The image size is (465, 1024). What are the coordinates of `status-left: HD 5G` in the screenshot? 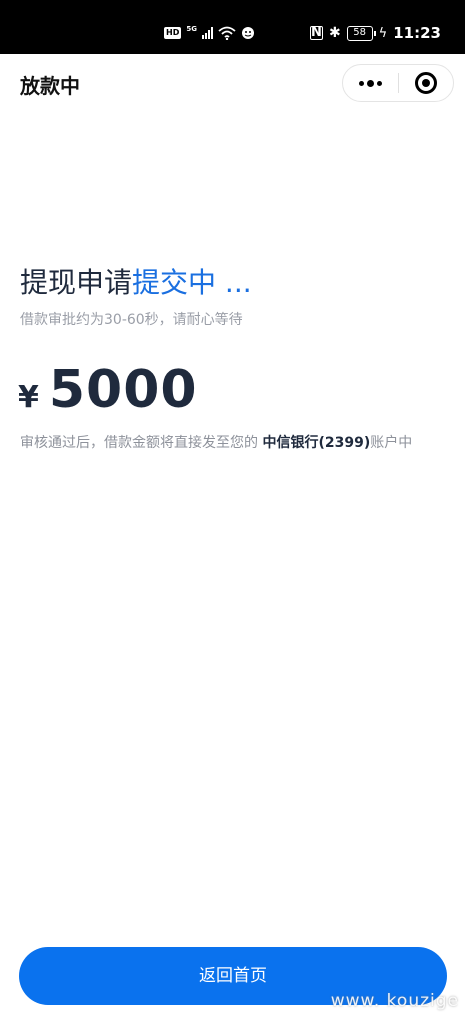 It's located at (209, 32).